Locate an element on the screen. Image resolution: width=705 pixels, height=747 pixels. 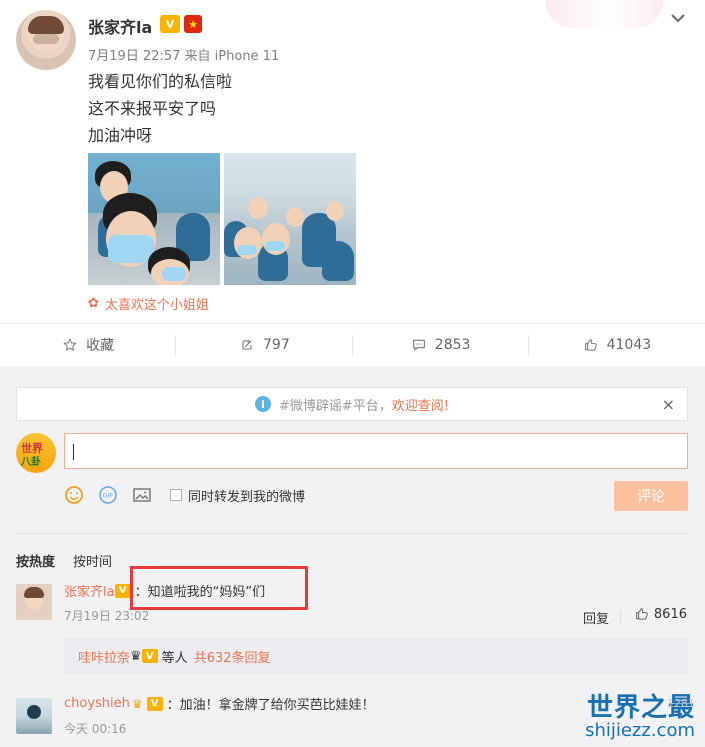
header-decoration is located at coordinates (604, 14).